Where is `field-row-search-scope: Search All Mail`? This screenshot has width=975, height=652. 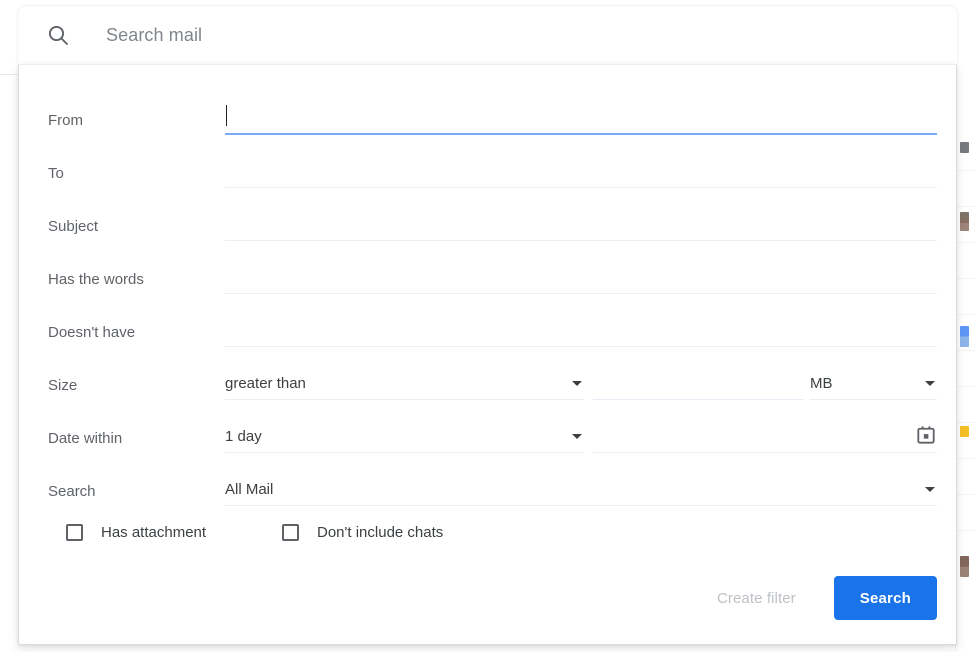
field-row-search-scope: Search All Mail is located at coordinates (492, 494).